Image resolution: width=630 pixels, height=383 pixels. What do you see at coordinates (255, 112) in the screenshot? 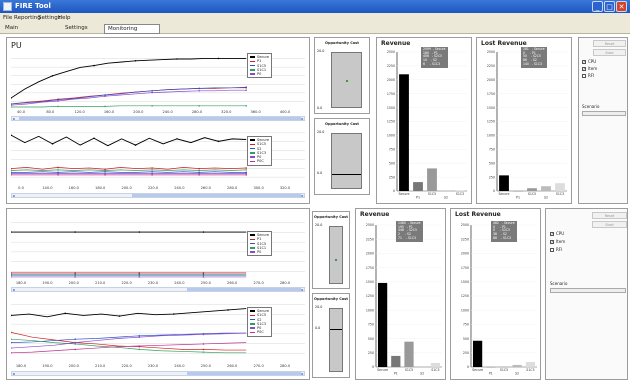
I see `x-tick-label: 360.0` at bounding box center [255, 112].